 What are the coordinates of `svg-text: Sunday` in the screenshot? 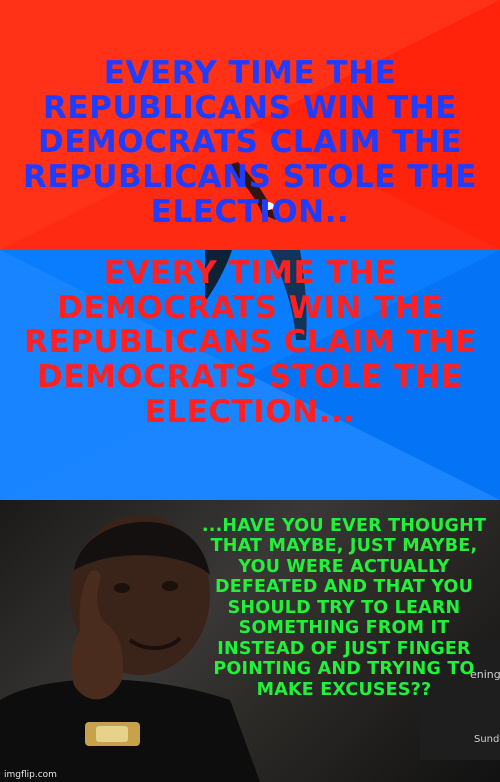 It's located at (487, 739).